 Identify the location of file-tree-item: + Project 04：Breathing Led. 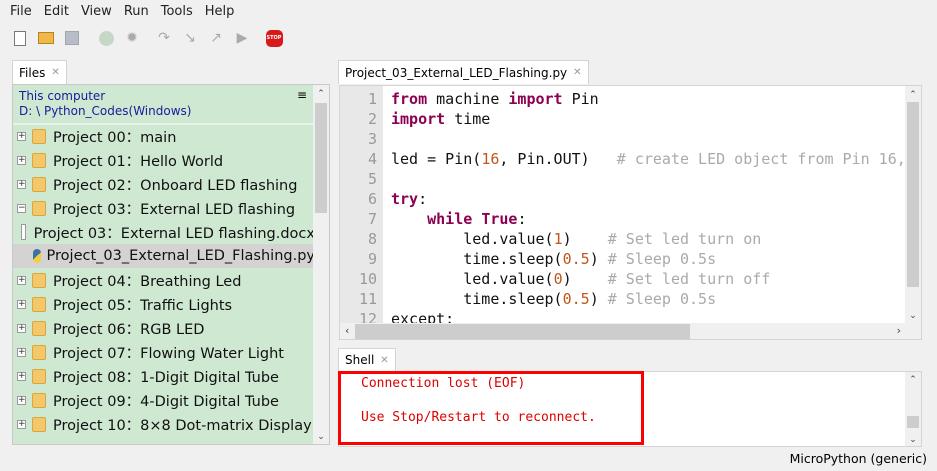
(164, 280).